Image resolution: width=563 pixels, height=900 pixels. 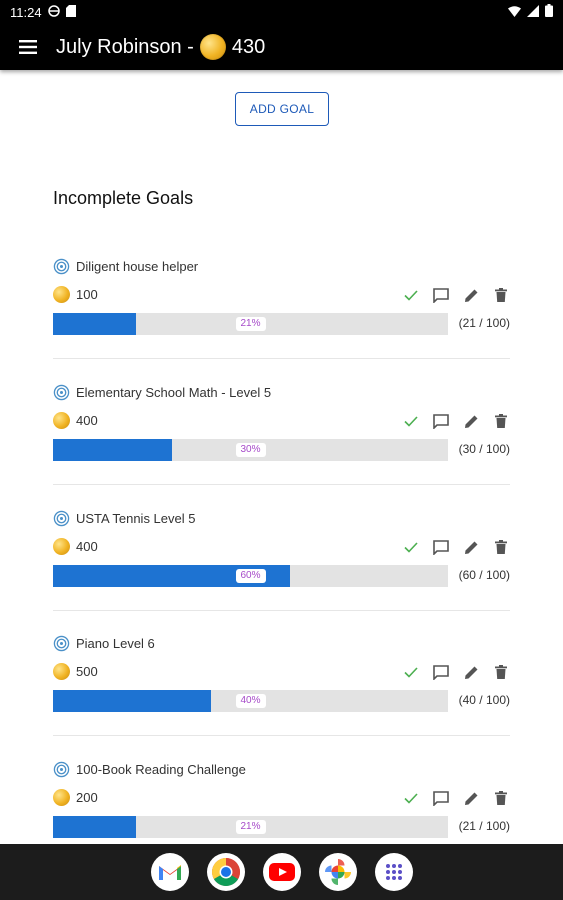 I want to click on status-time: 11:24, so click(x=26, y=12).